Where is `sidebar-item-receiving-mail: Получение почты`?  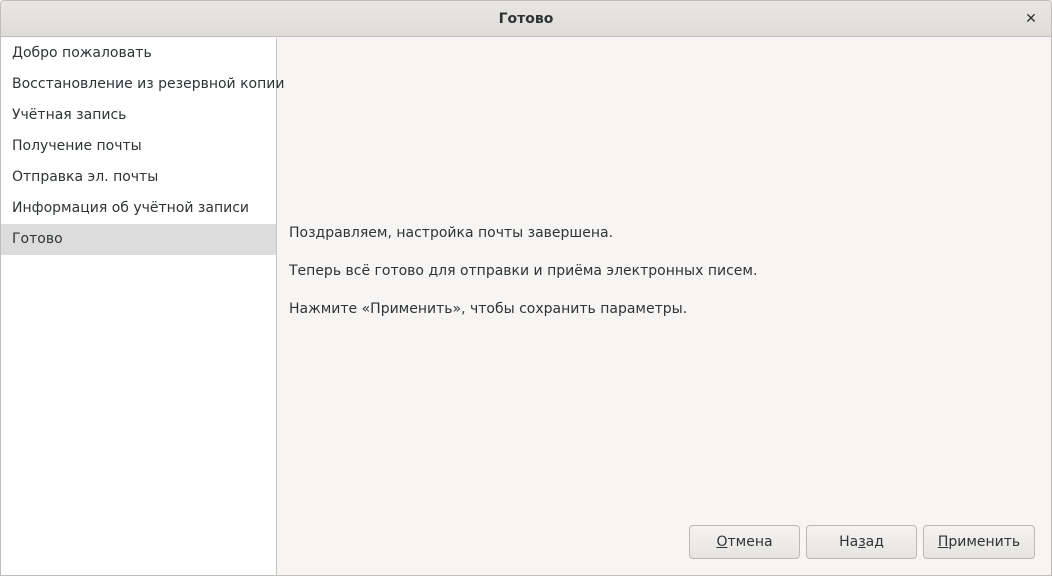
sidebar-item-receiving-mail: Получение почты is located at coordinates (138, 146).